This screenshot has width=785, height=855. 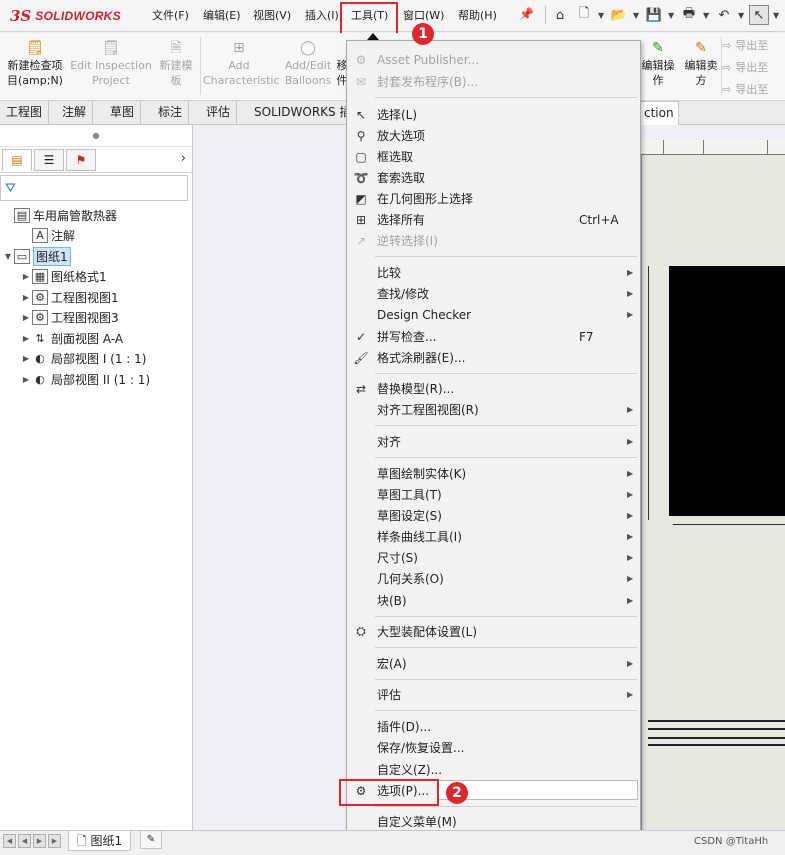 What do you see at coordinates (151, 840) in the screenshot?
I see `add-sheet-icon: ✎` at bounding box center [151, 840].